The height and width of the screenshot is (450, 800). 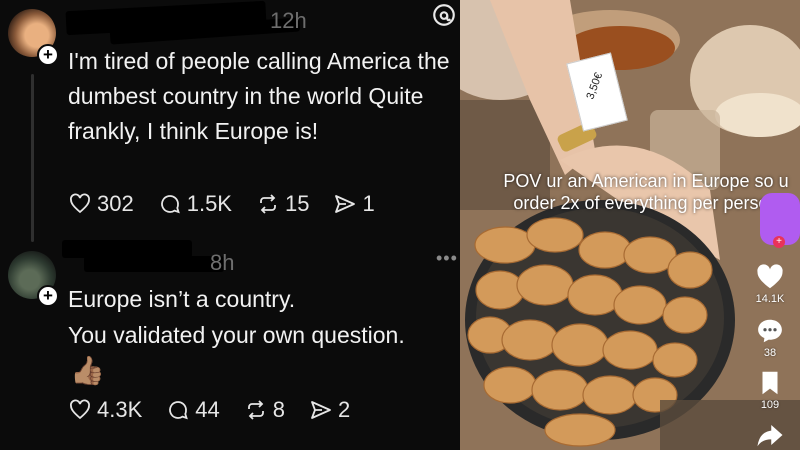 What do you see at coordinates (288, 20) in the screenshot?
I see `post-timestamp: 12h` at bounding box center [288, 20].